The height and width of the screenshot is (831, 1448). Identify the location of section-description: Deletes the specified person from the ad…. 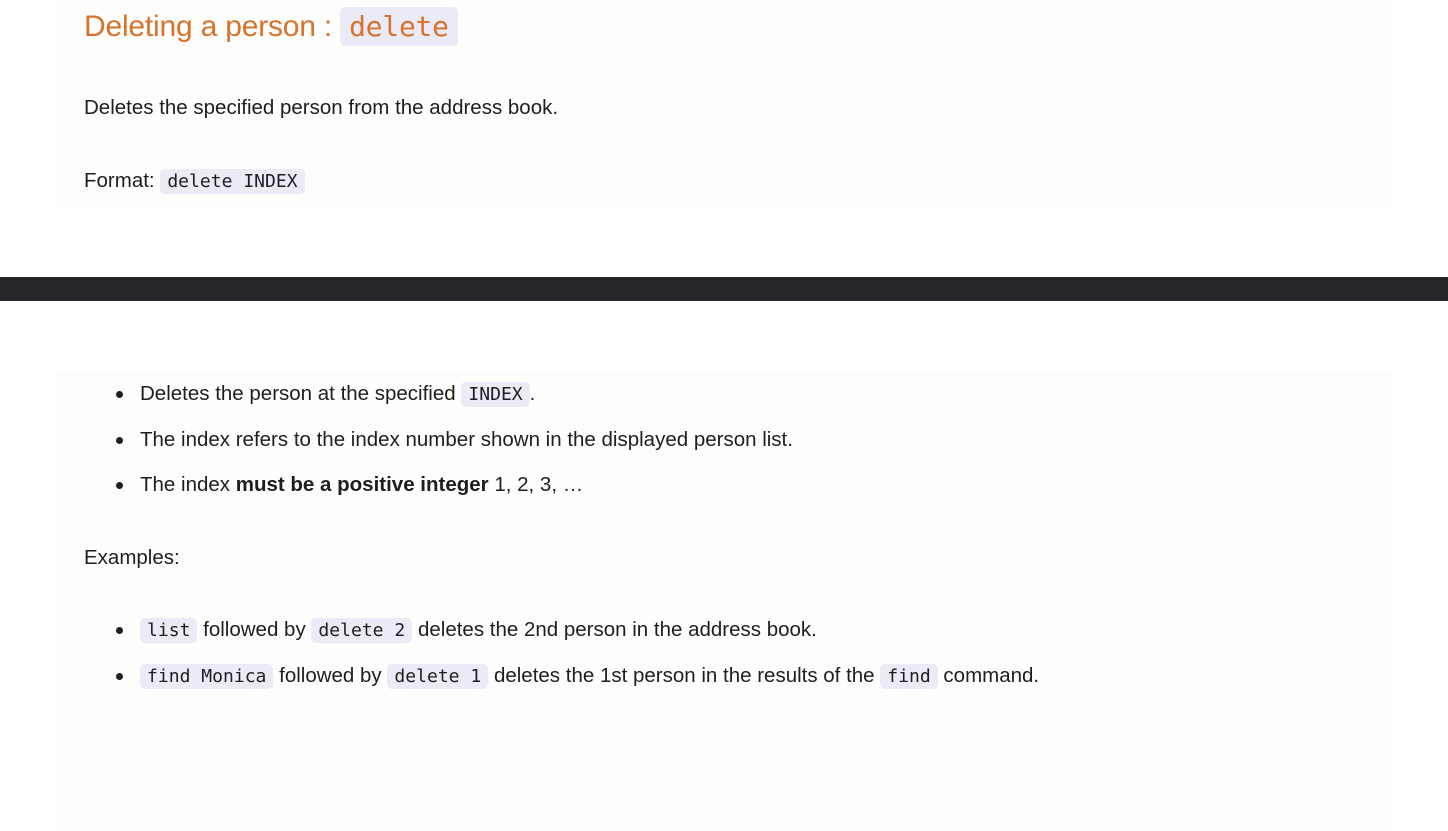
(321, 107).